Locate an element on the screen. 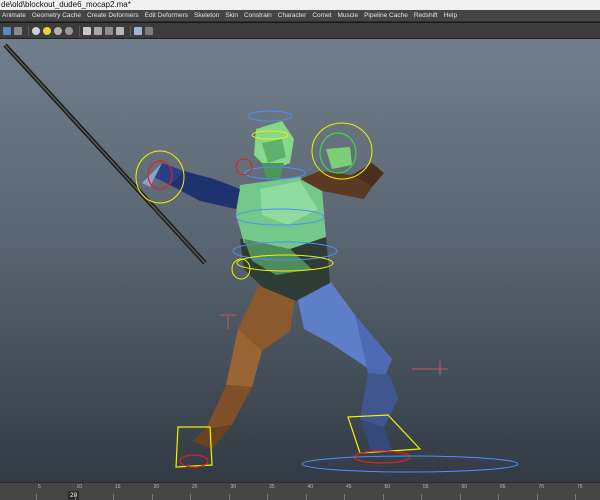  resolution-icon is located at coordinates (120, 30).